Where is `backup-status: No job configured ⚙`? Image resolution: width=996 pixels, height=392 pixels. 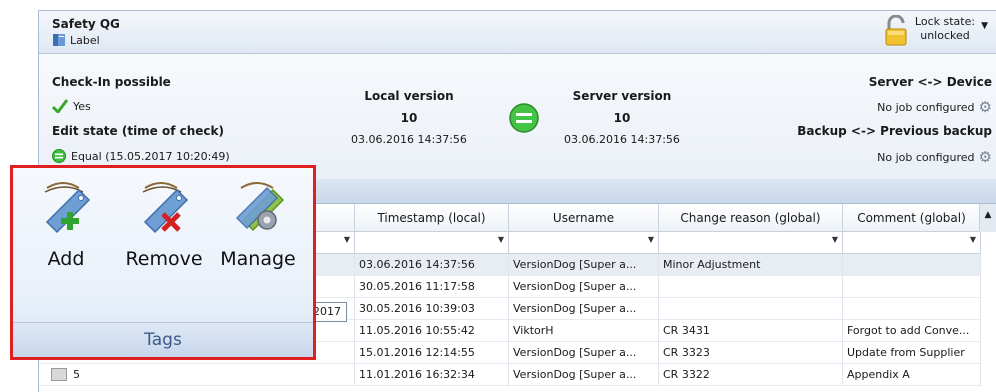
backup-status: No job configured ⚙ is located at coordinates (934, 157).